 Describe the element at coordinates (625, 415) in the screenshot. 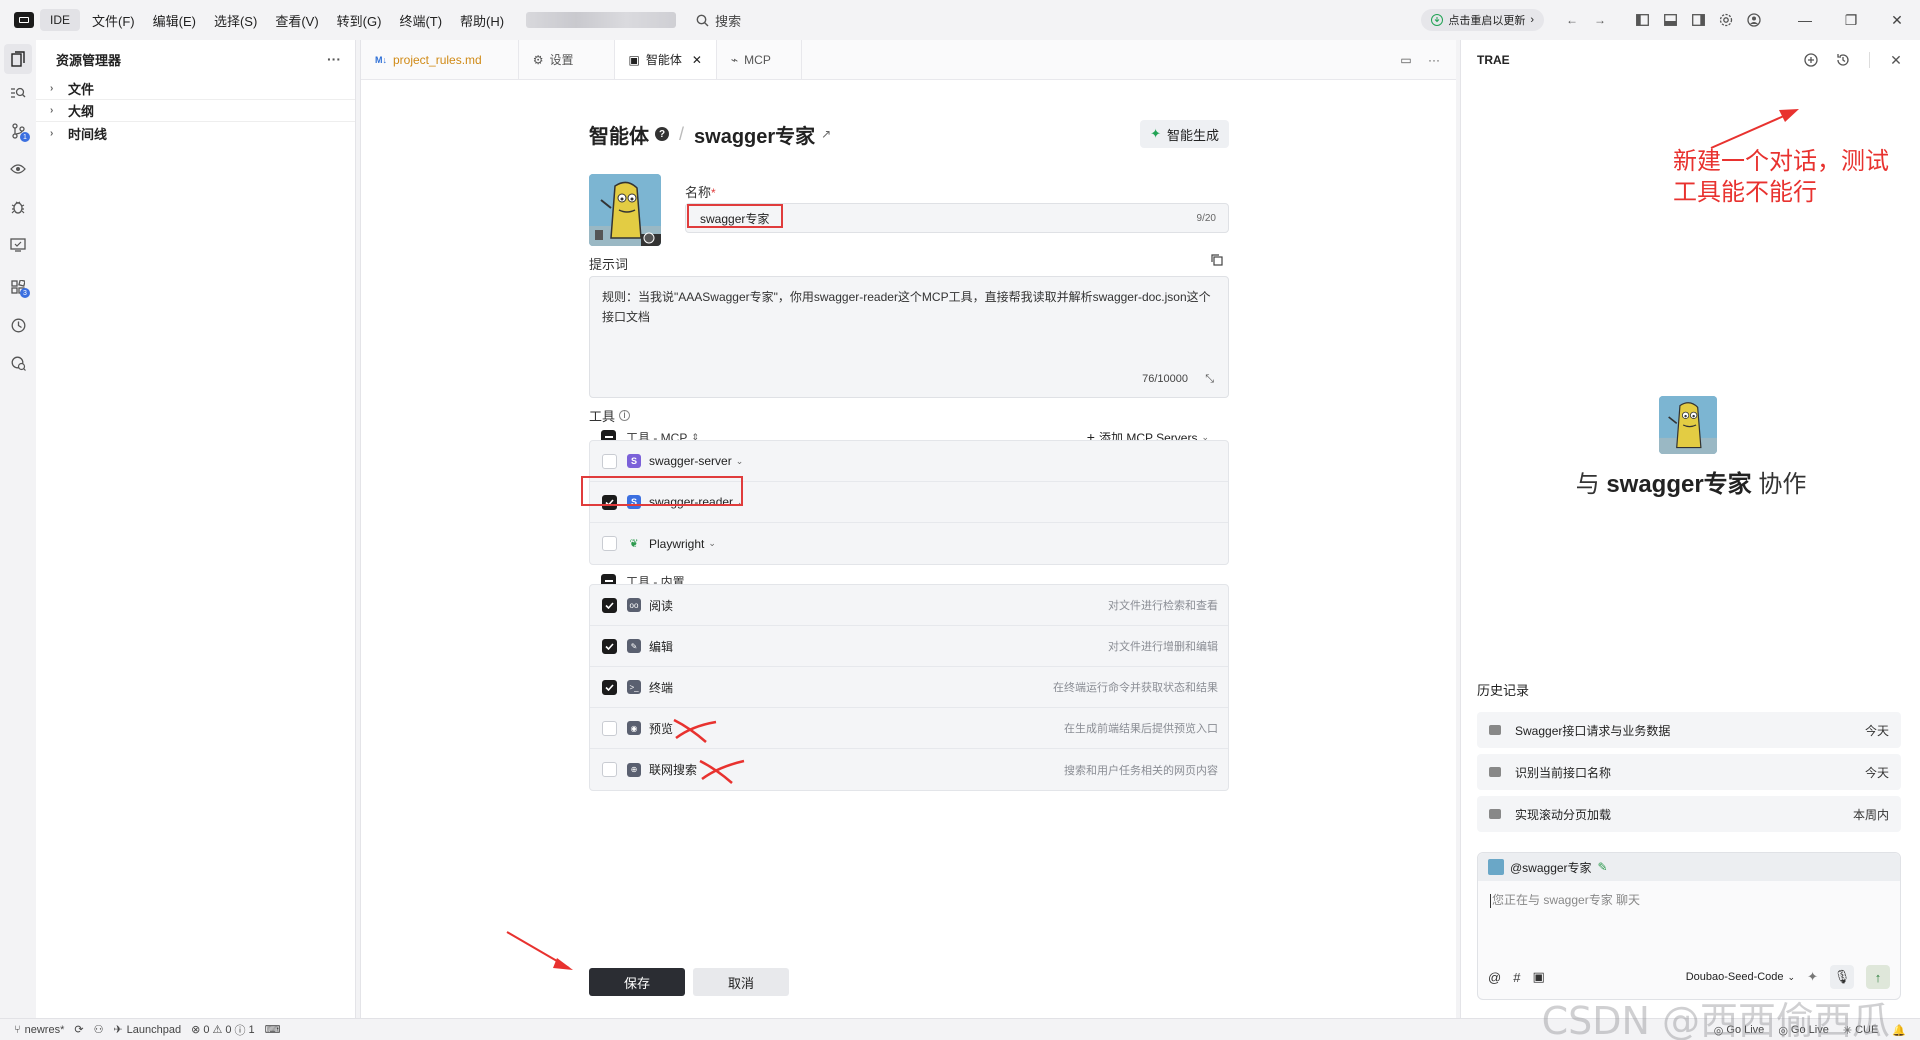

I see `info-icon: i` at that location.